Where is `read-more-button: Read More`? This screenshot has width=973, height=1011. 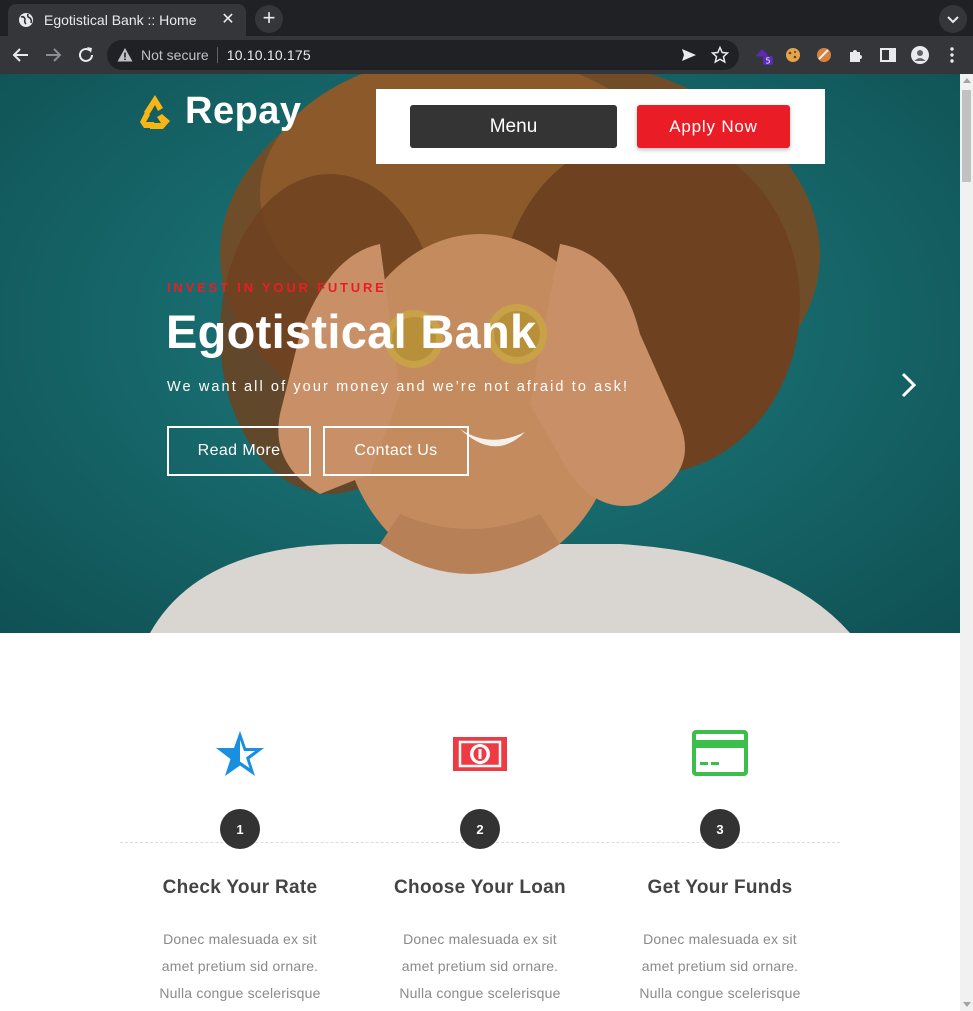 read-more-button: Read More is located at coordinates (239, 451).